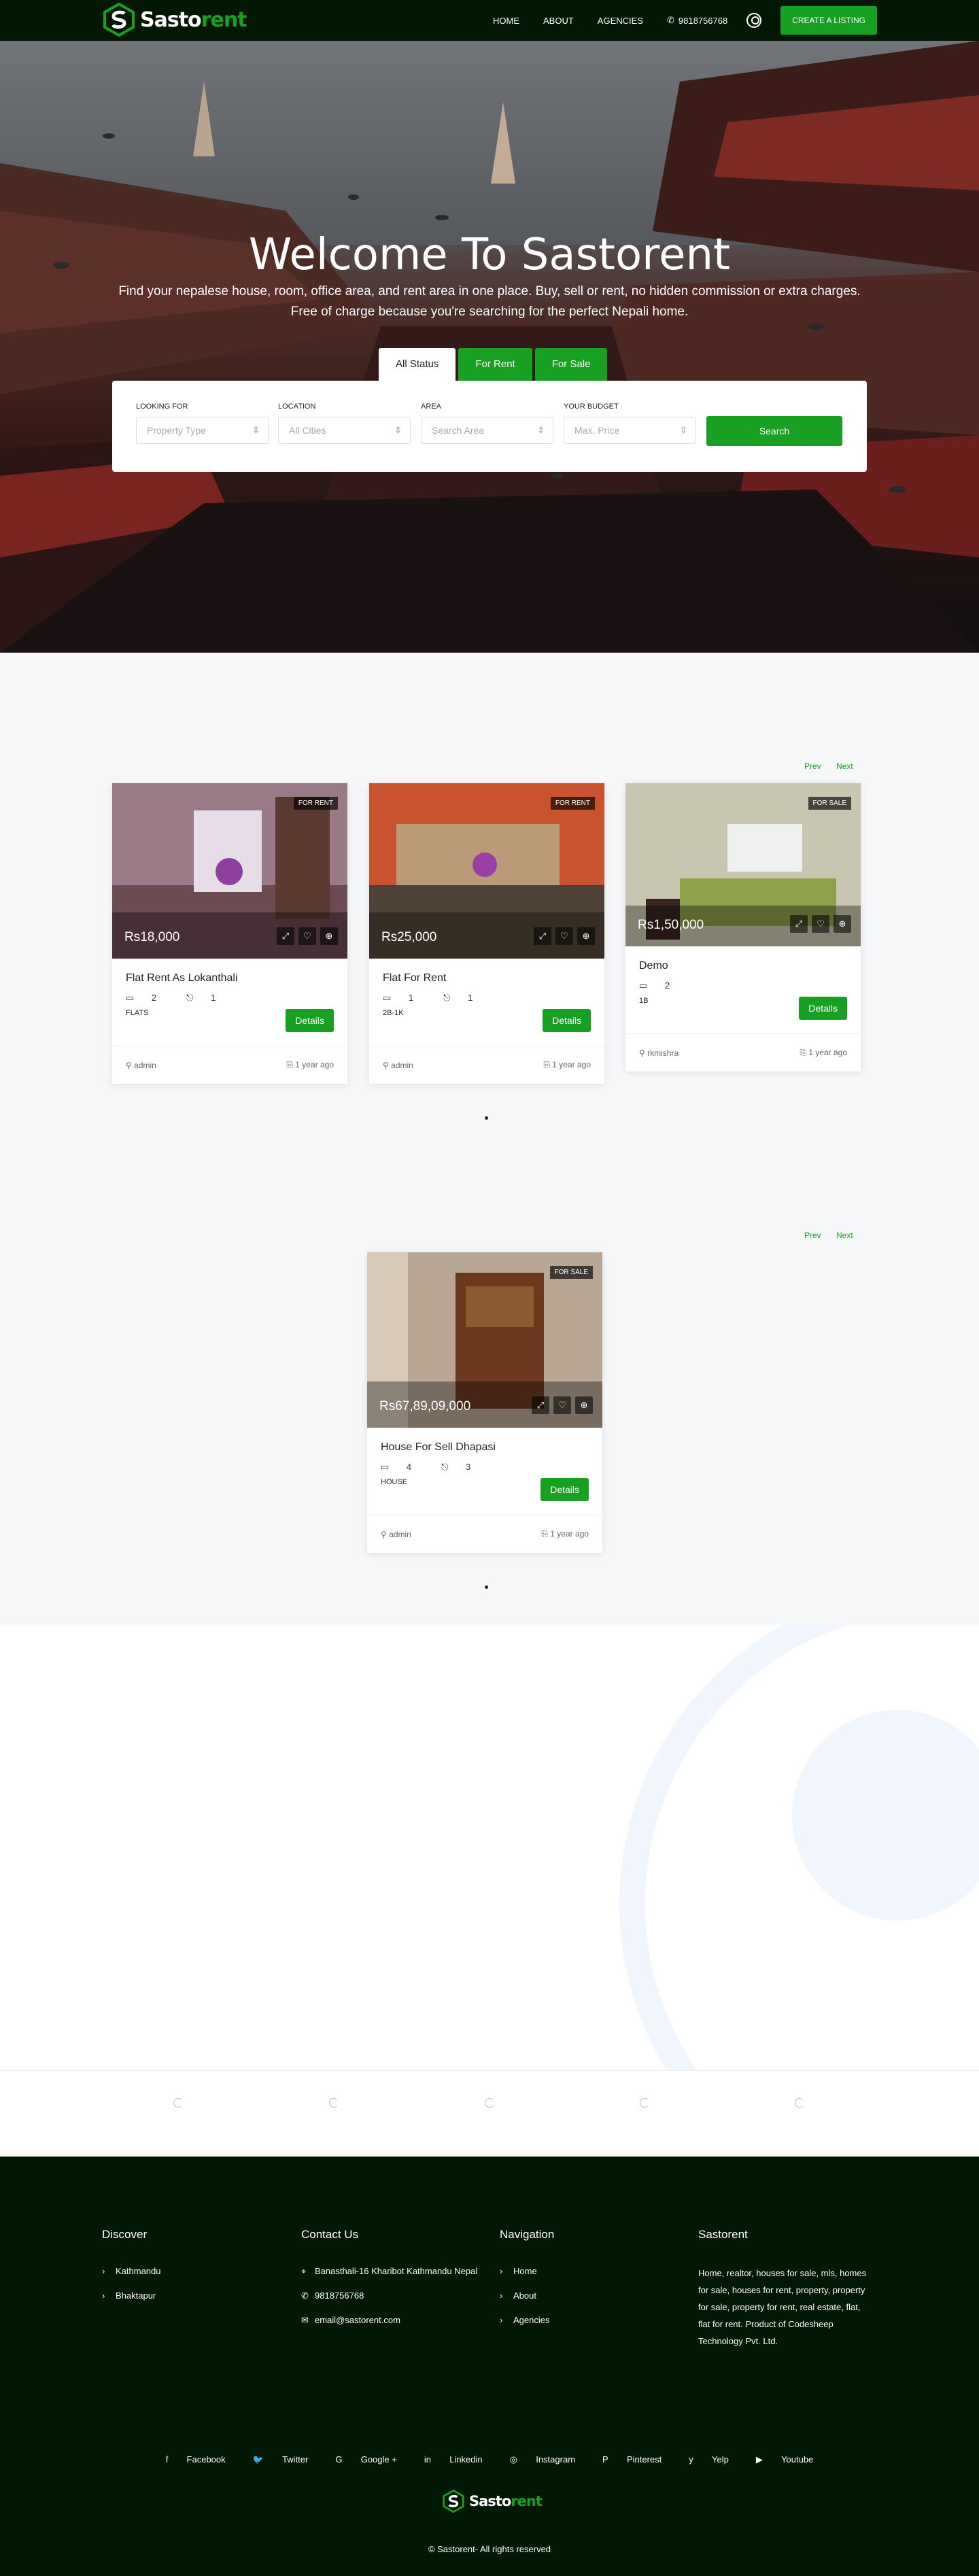 Image resolution: width=979 pixels, height=2576 pixels. Describe the element at coordinates (754, 20) in the screenshot. I see `user-account-icon` at that location.